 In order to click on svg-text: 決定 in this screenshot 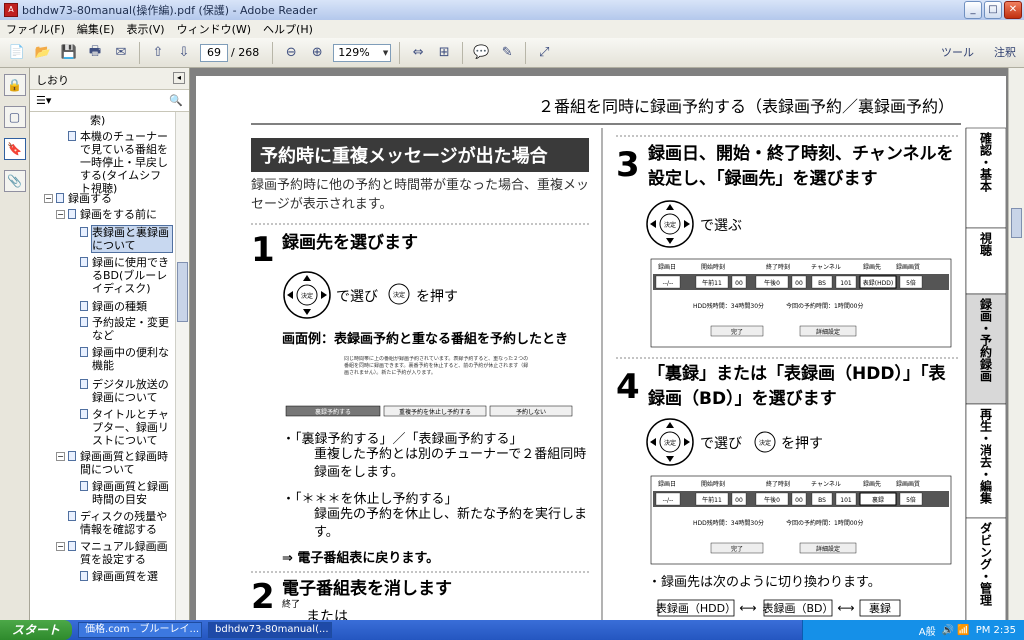, I will do `click(307, 296)`.